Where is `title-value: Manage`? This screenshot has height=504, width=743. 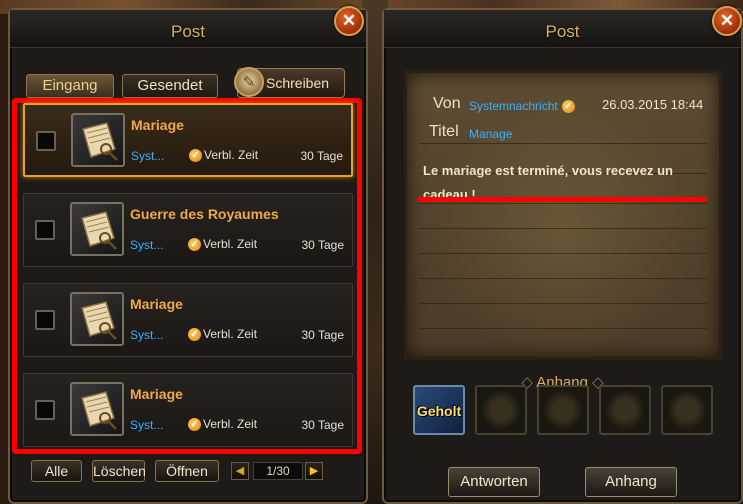 title-value: Manage is located at coordinates (491, 134).